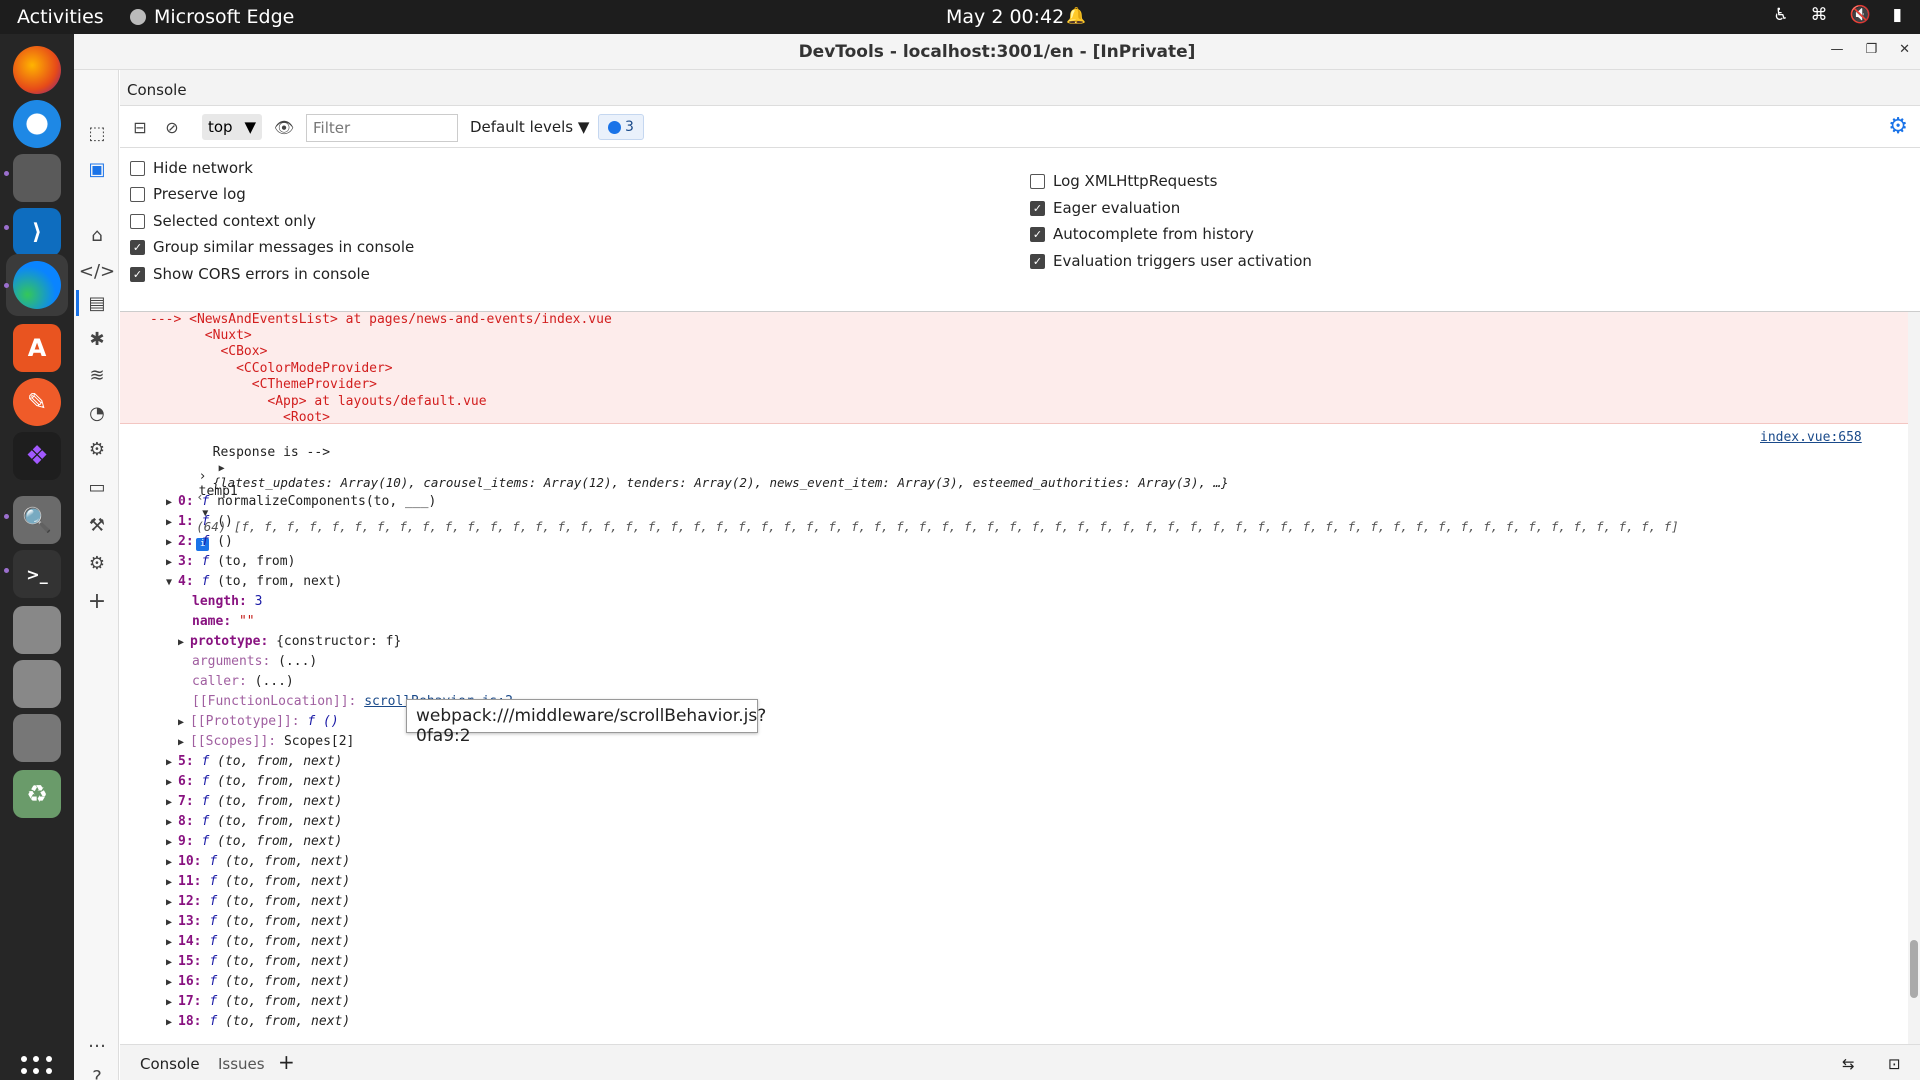 This screenshot has width=1920, height=1080. I want to click on show-apps-icon, so click(37, 1068).